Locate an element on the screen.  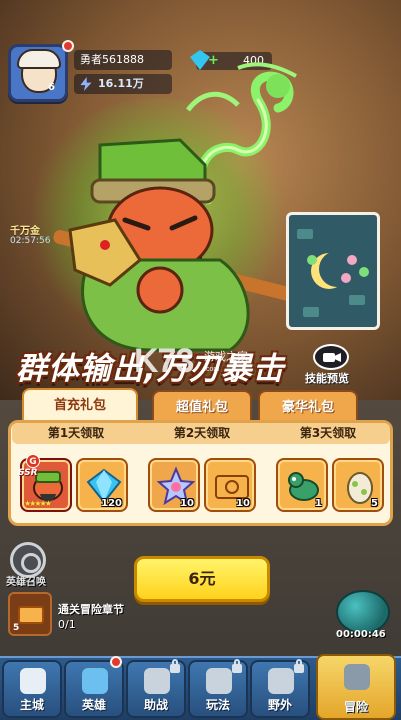
fist-icon is located at coordinates (157, 681).